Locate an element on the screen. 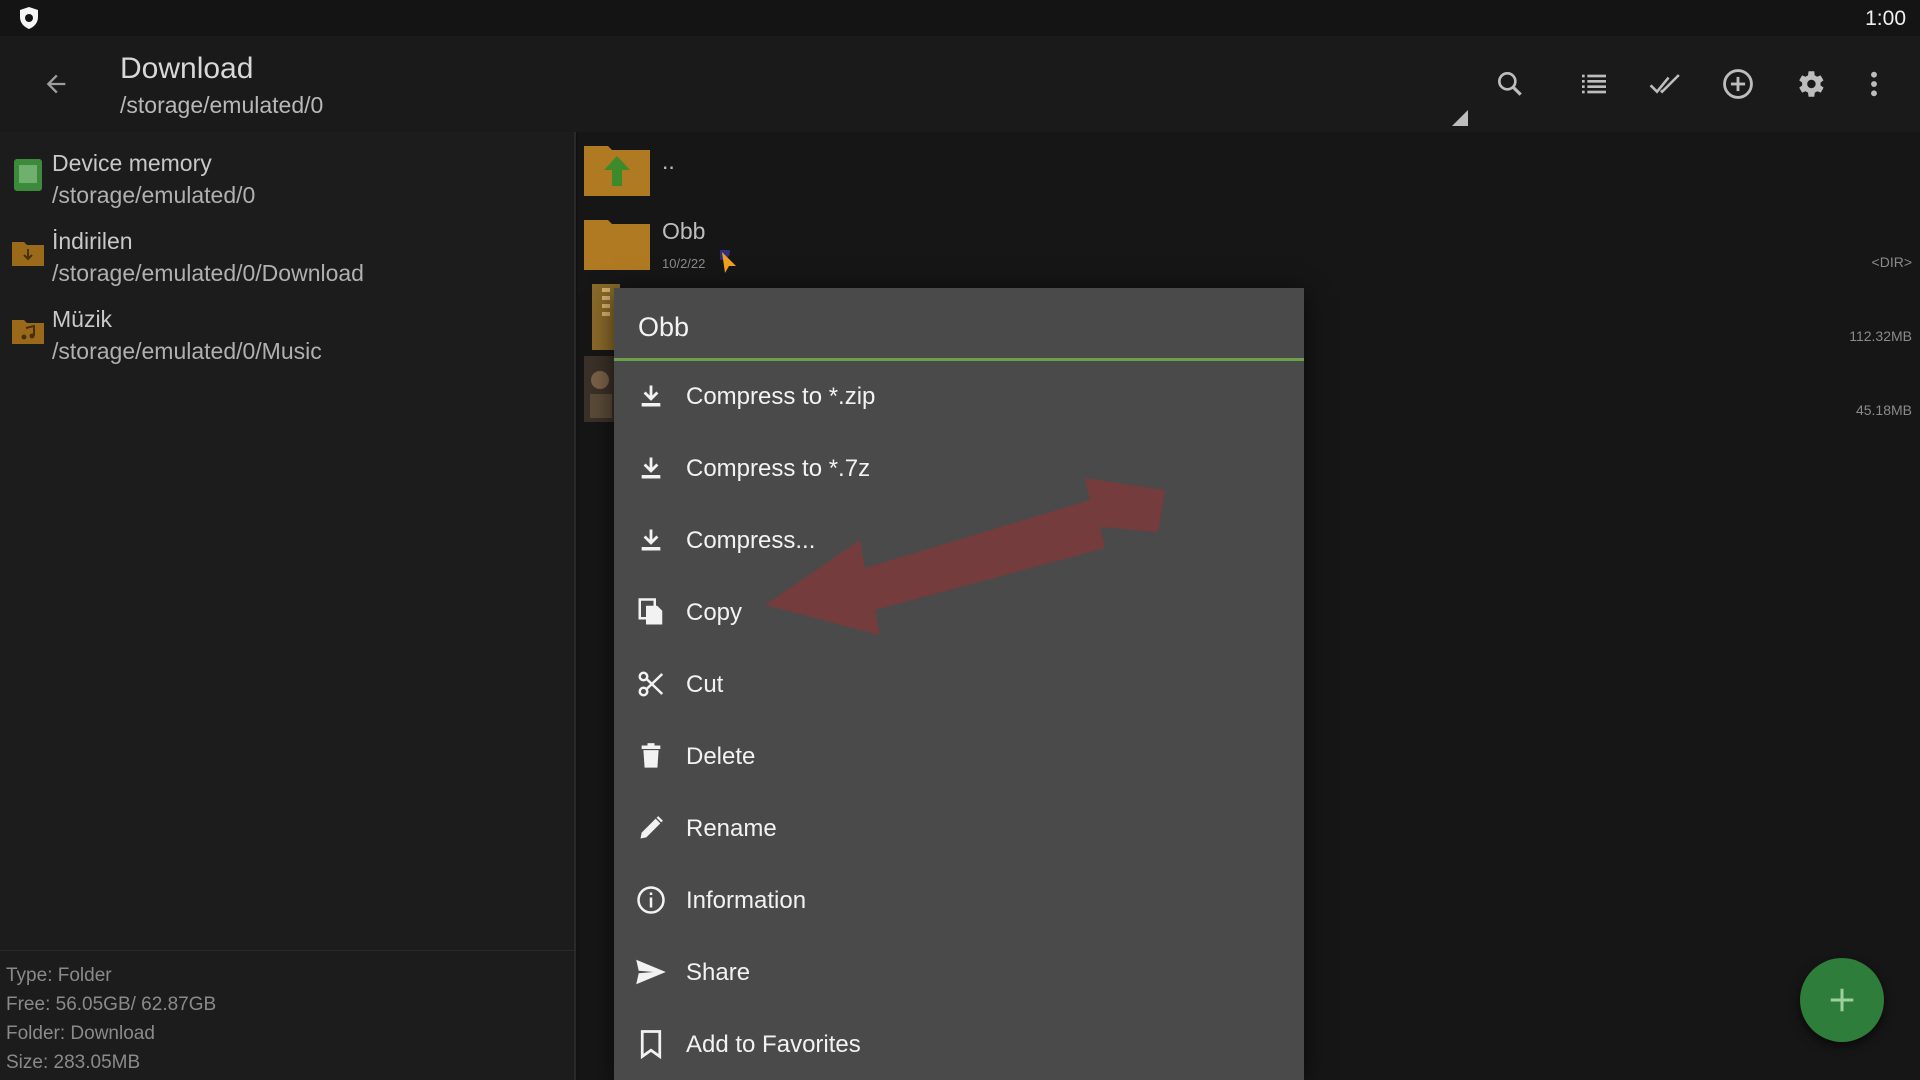  copy-icon is located at coordinates (651, 612).